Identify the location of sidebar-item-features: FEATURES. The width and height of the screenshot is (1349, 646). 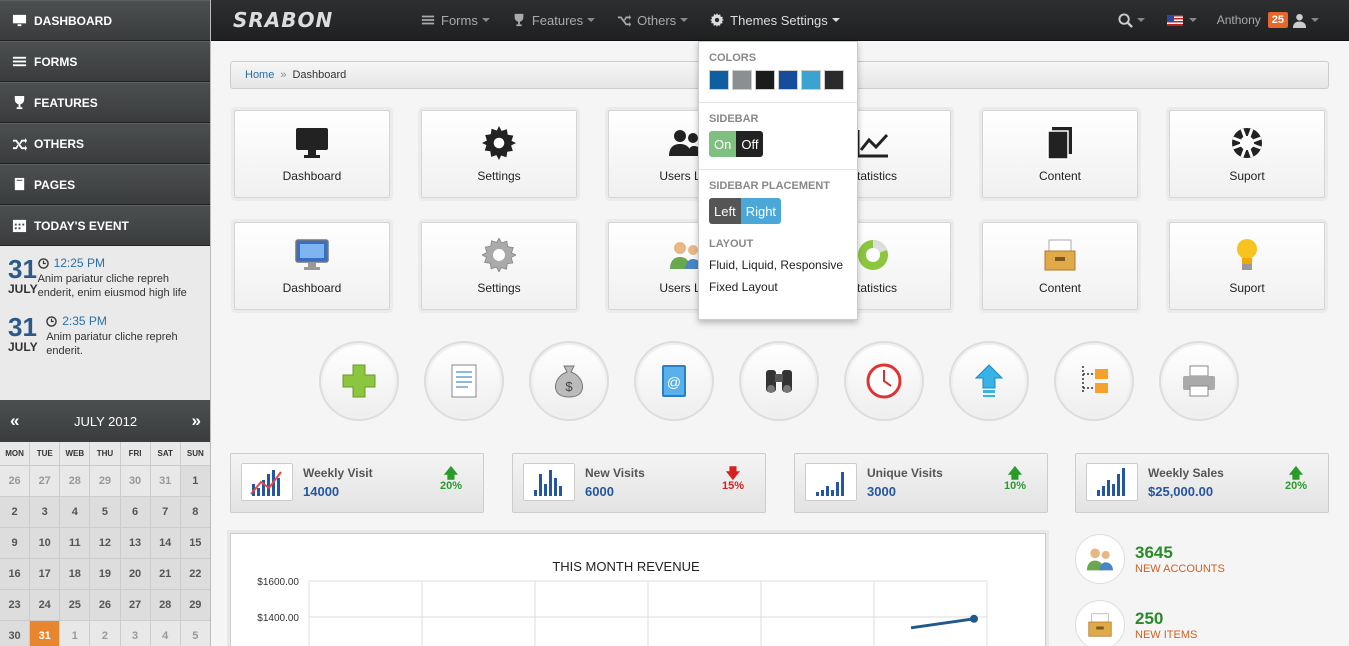
(105, 102).